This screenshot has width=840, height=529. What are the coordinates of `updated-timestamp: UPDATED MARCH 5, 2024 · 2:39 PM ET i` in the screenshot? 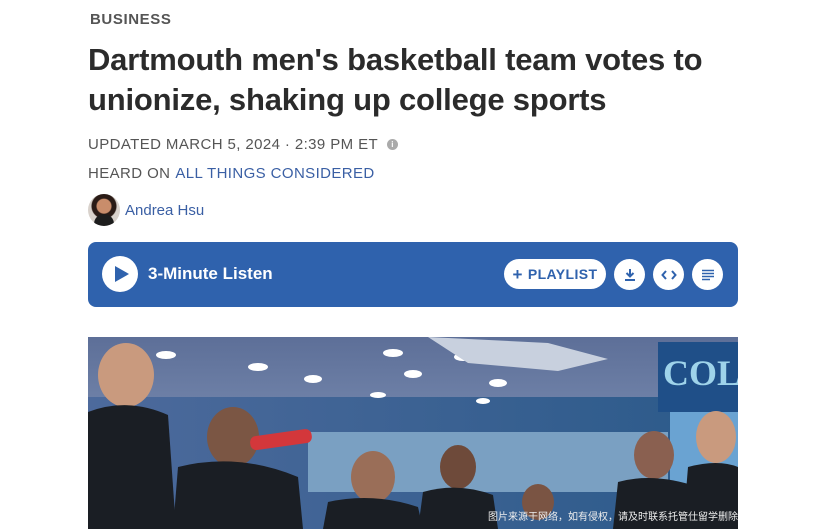 It's located at (243, 144).